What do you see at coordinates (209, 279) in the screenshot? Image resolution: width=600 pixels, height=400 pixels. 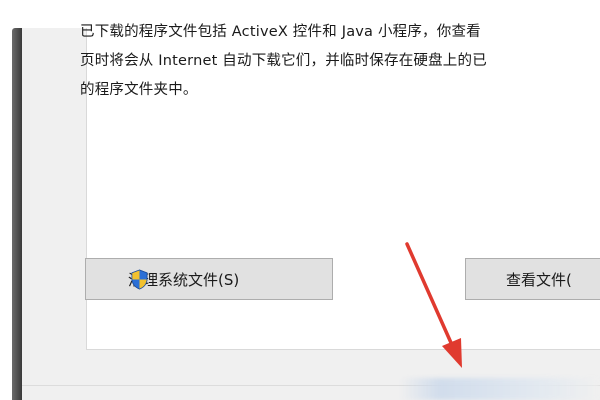 I see `cleanup-system-files-button: 清理系统文件(S)` at bounding box center [209, 279].